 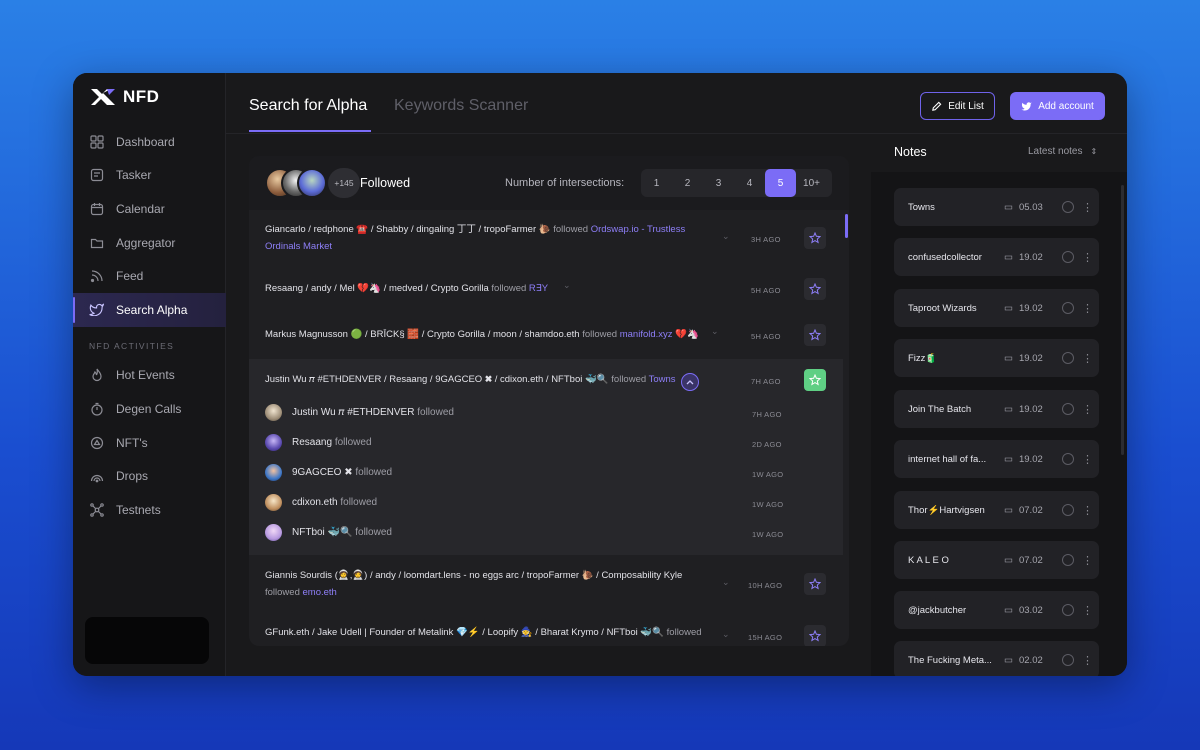 I want to click on note-item: @jackbutcher ▭ 03.02 ⋮, so click(x=996, y=610).